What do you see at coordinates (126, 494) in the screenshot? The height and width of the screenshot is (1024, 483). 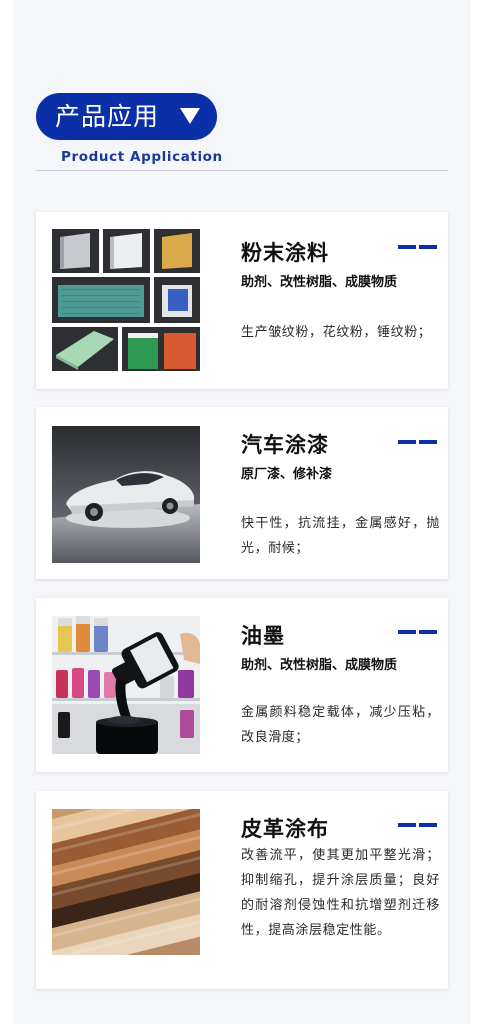 I see `white-sports-car-image` at bounding box center [126, 494].